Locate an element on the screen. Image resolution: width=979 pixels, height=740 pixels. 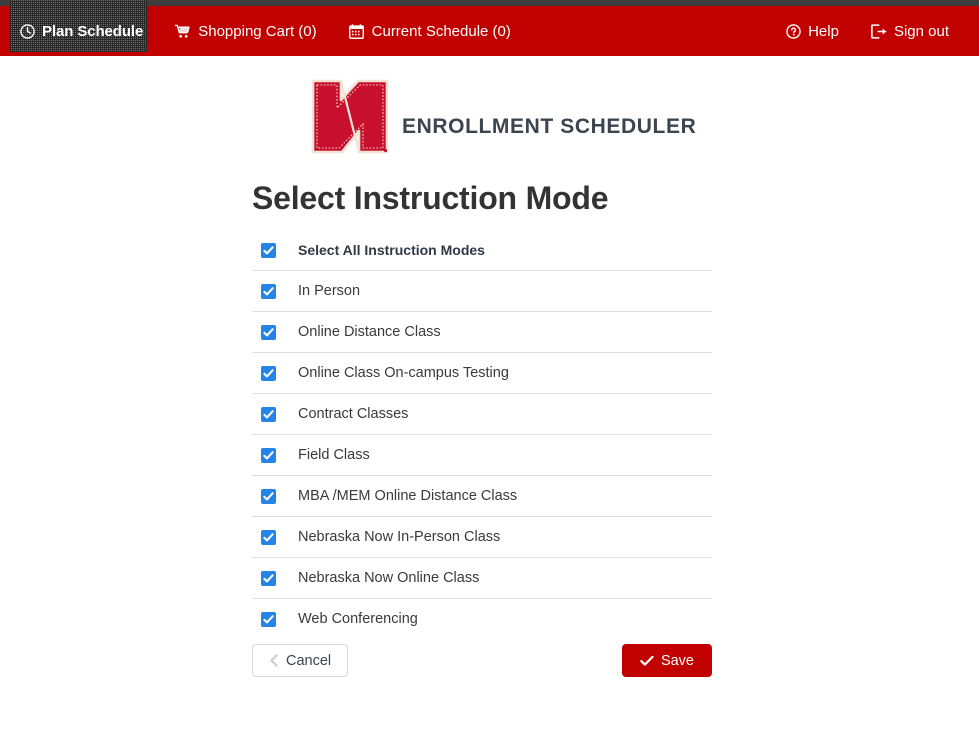
checkbox-online-class-on-campus-testing is located at coordinates (268, 373).